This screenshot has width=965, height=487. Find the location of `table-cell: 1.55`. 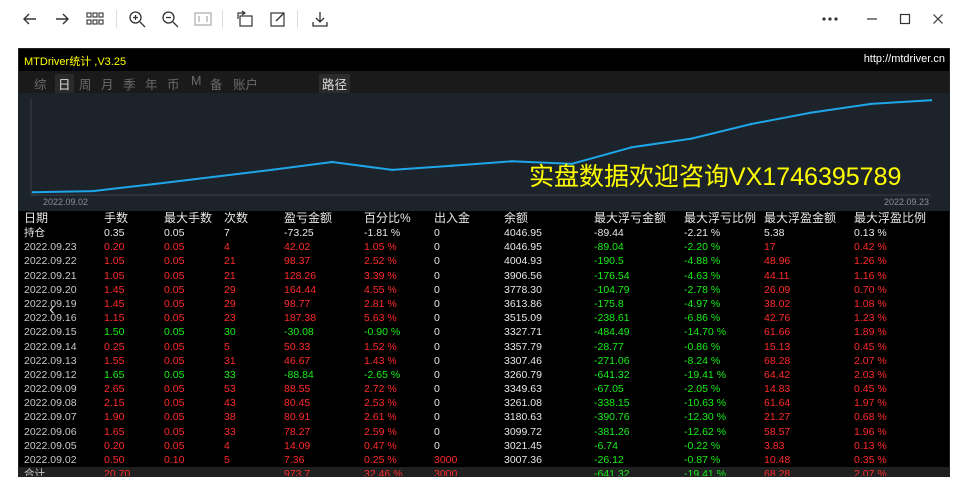

table-cell: 1.55 is located at coordinates (114, 360).